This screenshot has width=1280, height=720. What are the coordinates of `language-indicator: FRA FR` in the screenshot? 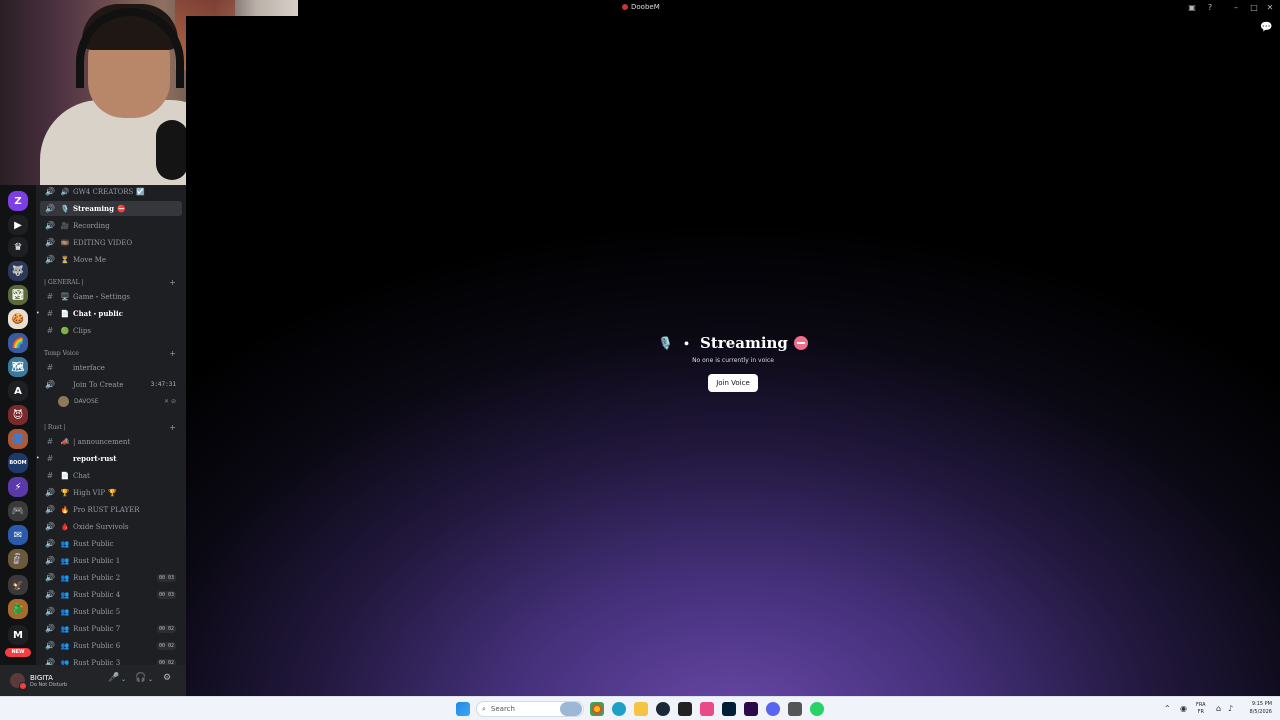 It's located at (1201, 709).